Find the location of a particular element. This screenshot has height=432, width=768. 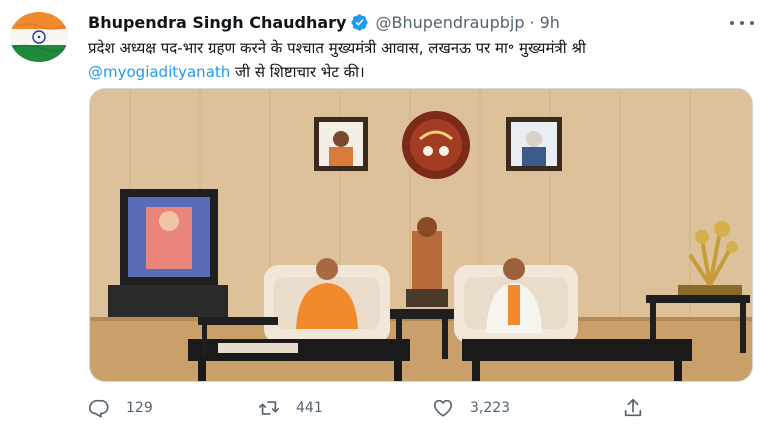

india-flag-icon is located at coordinates (39, 37).